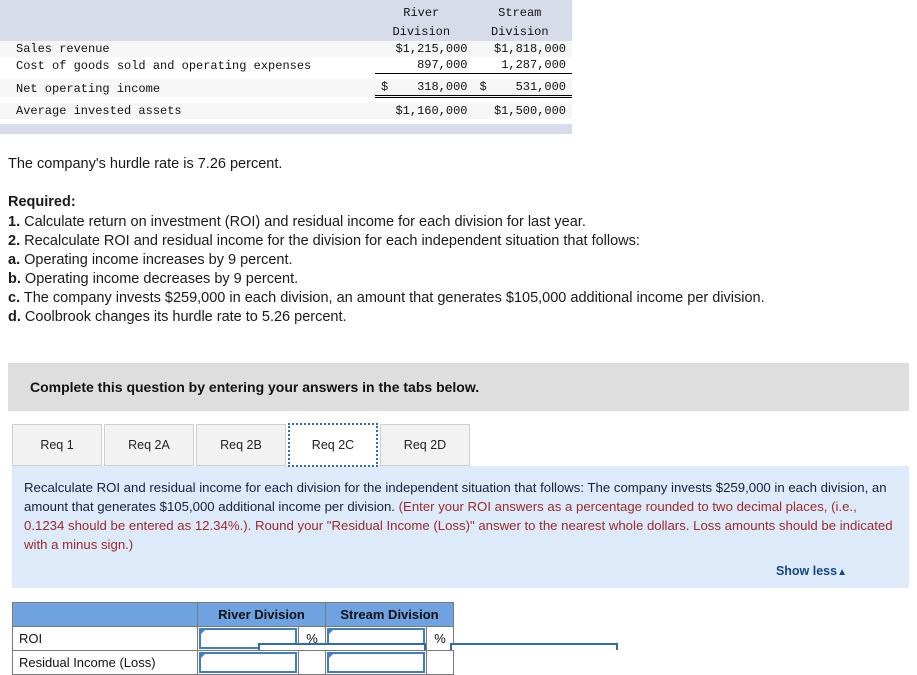 Image resolution: width=917 pixels, height=675 pixels. Describe the element at coordinates (159, 279) in the screenshot. I see `req-text-b: Operating income decreases by 9 percent.` at that location.